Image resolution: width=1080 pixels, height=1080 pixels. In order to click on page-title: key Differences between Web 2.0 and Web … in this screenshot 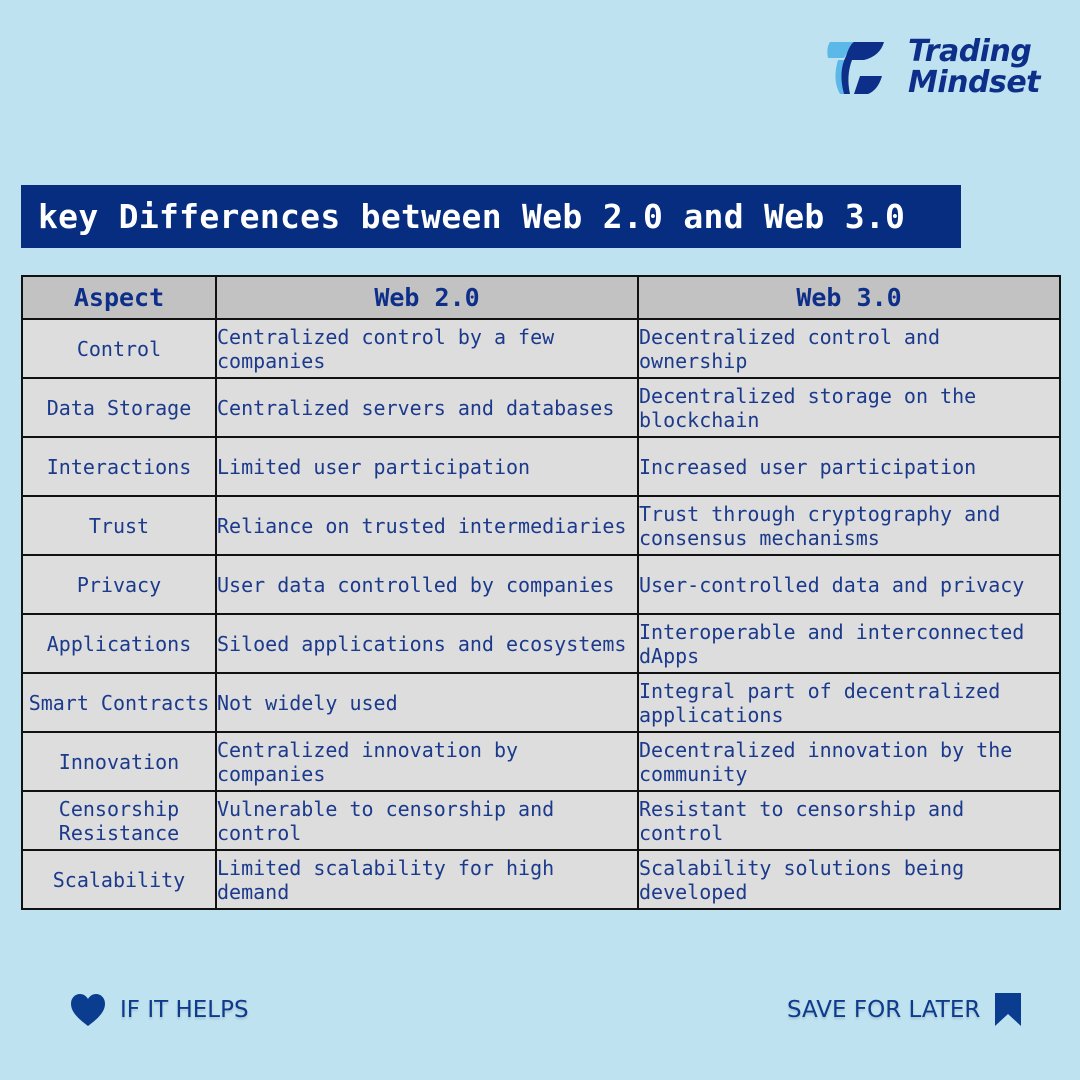, I will do `click(472, 216)`.